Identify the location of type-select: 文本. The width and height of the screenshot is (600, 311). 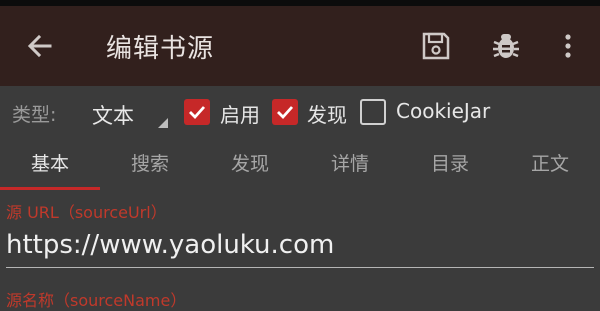
(124, 112).